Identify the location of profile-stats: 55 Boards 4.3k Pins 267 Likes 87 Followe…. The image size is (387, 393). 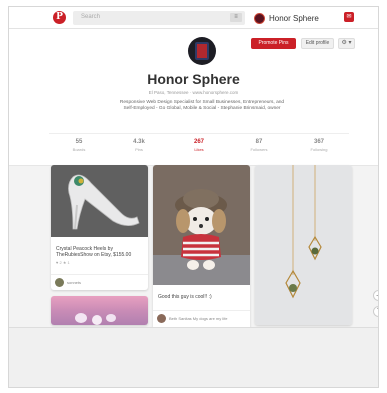
(199, 146).